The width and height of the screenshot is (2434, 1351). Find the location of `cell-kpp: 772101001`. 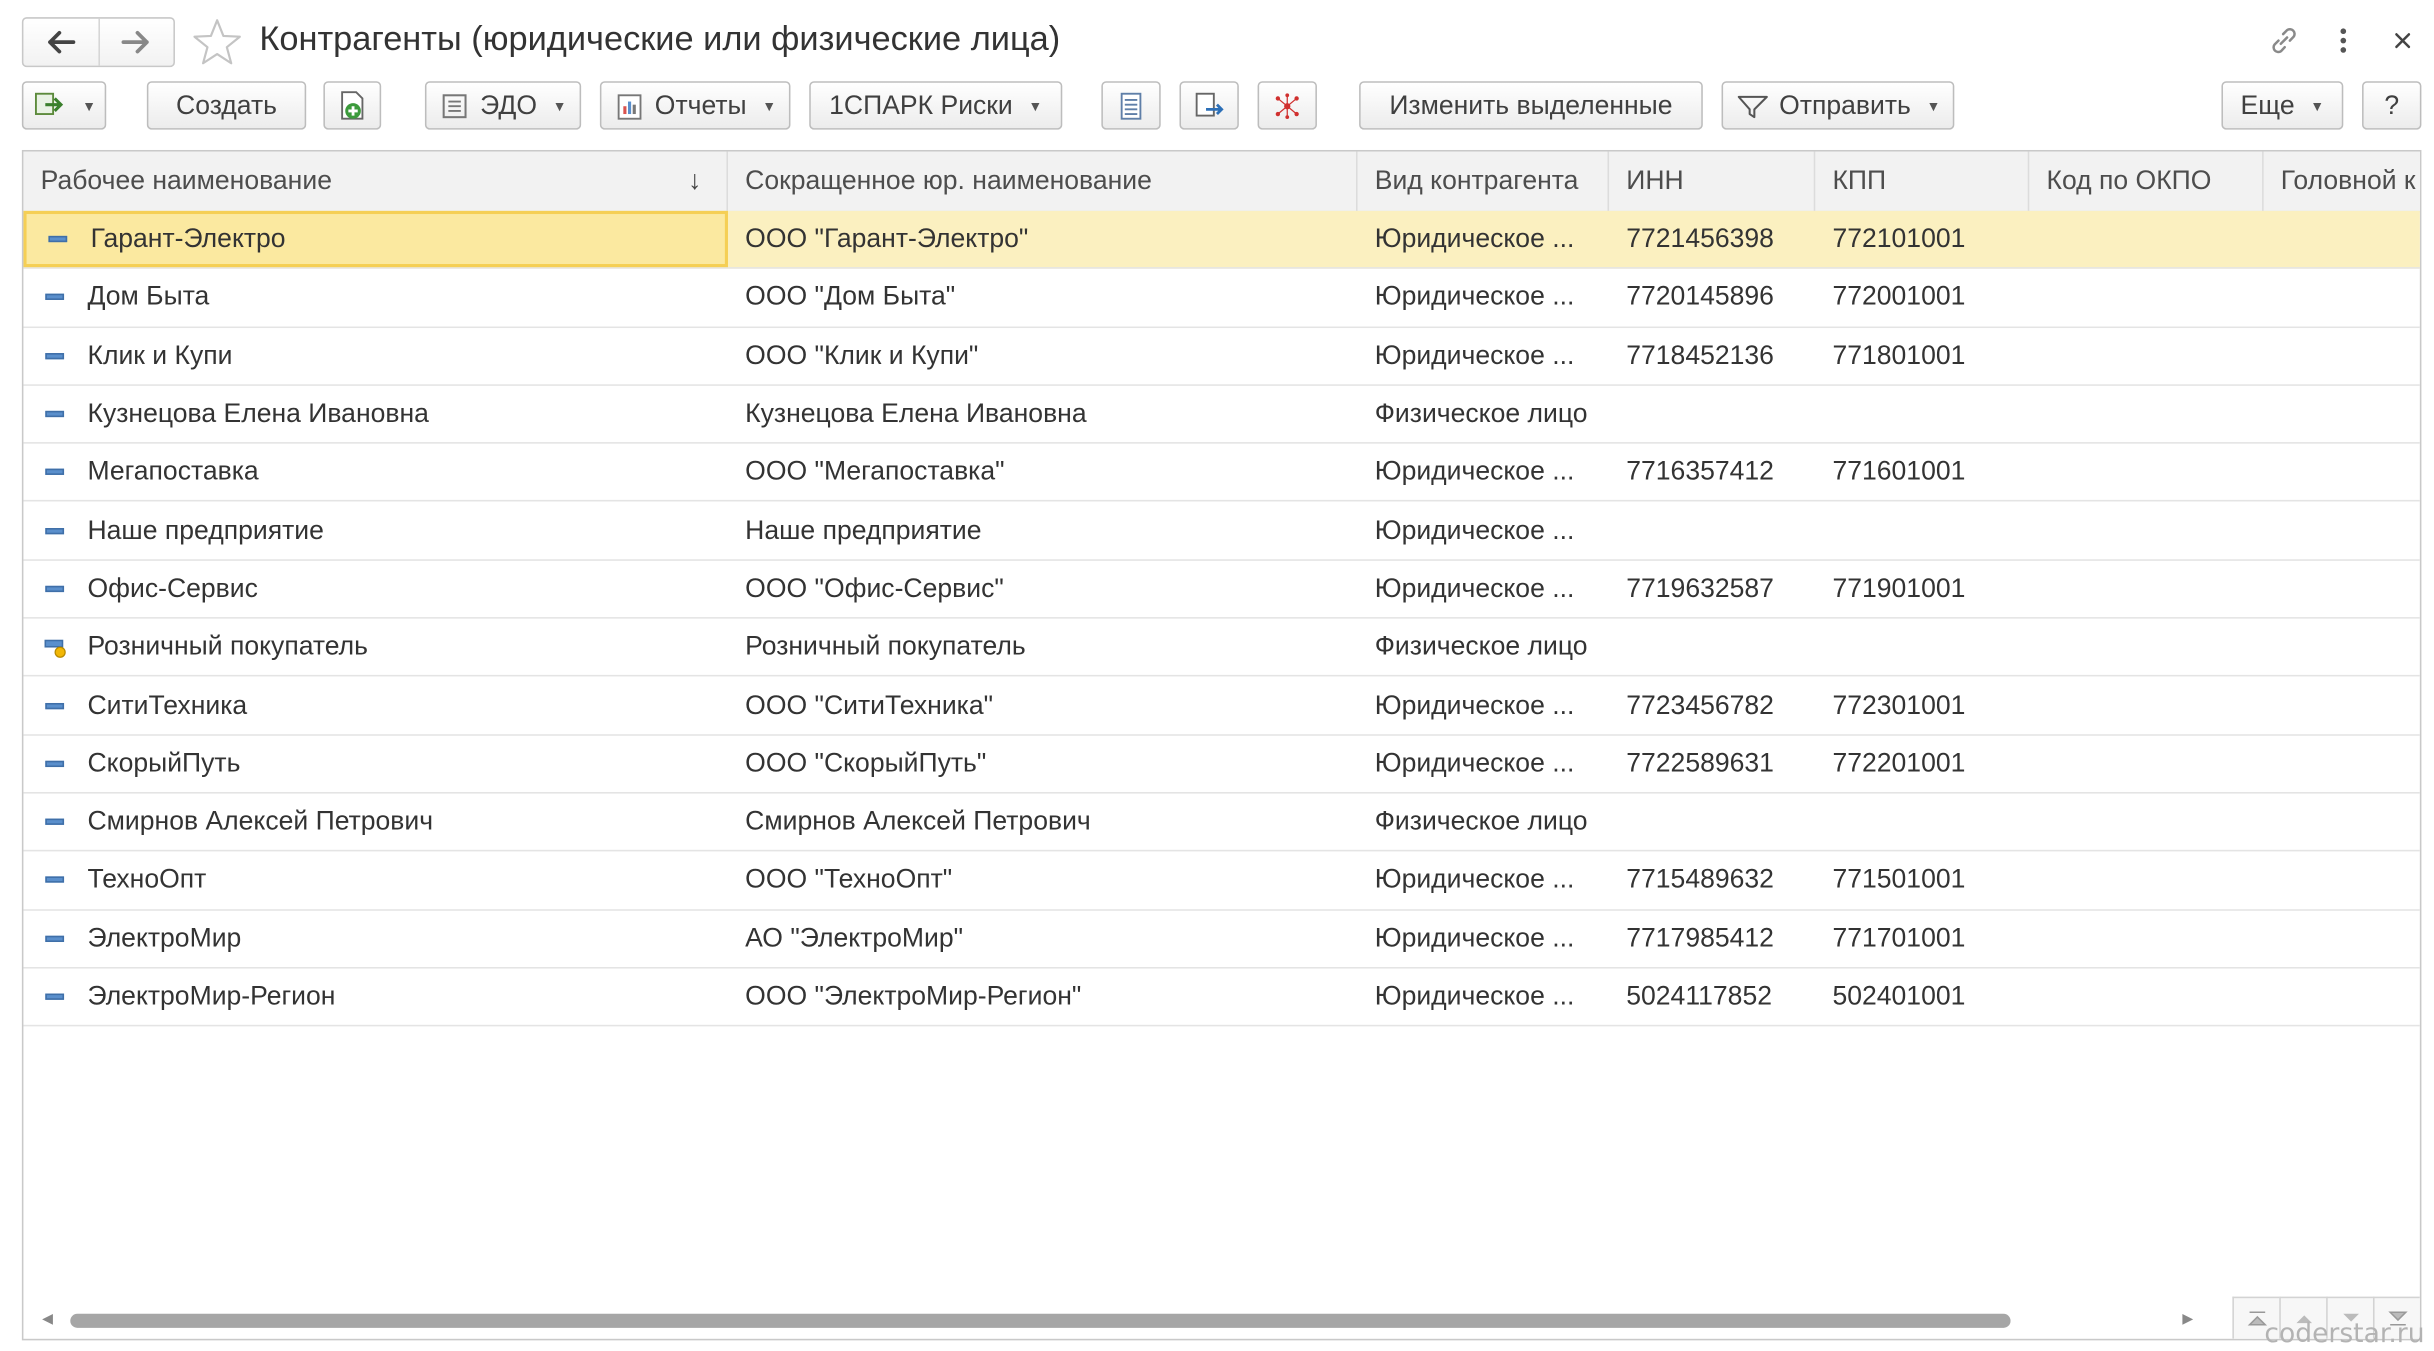

cell-kpp: 772101001 is located at coordinates (1922, 239).